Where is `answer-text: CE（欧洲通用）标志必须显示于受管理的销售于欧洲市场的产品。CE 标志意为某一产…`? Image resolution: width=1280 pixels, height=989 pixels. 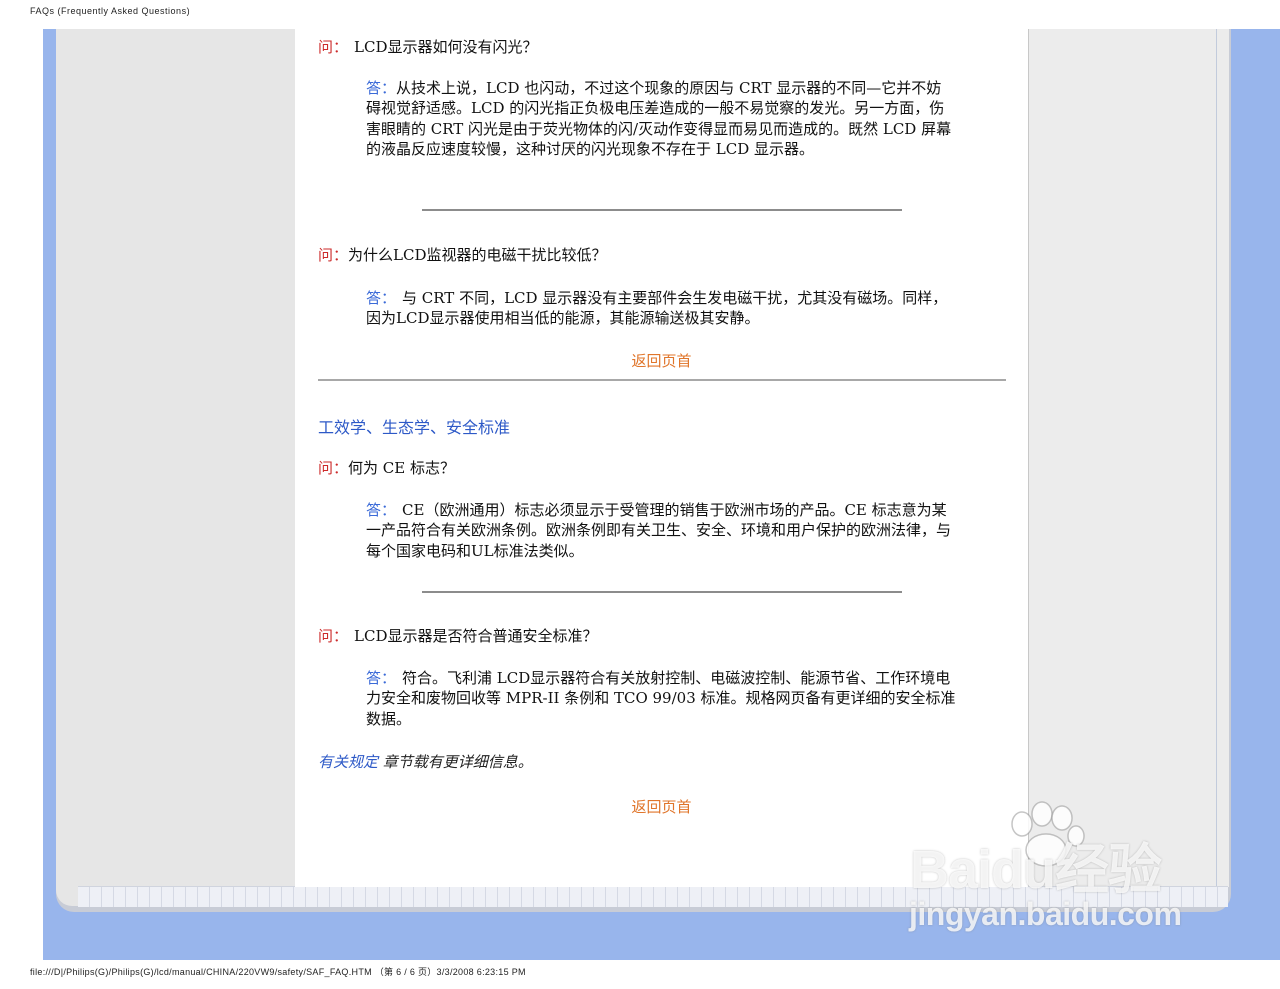 answer-text: CE（欧洲通用）标志必须显示于受管理的销售于欧洲市场的产品。CE 标志意为某一产… is located at coordinates (659, 530).